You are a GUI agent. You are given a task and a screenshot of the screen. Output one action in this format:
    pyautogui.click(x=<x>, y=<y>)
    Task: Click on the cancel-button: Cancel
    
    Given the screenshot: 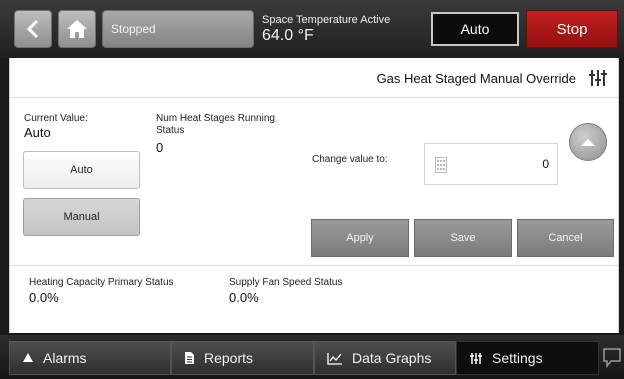 What is the action you would take?
    pyautogui.click(x=565, y=238)
    